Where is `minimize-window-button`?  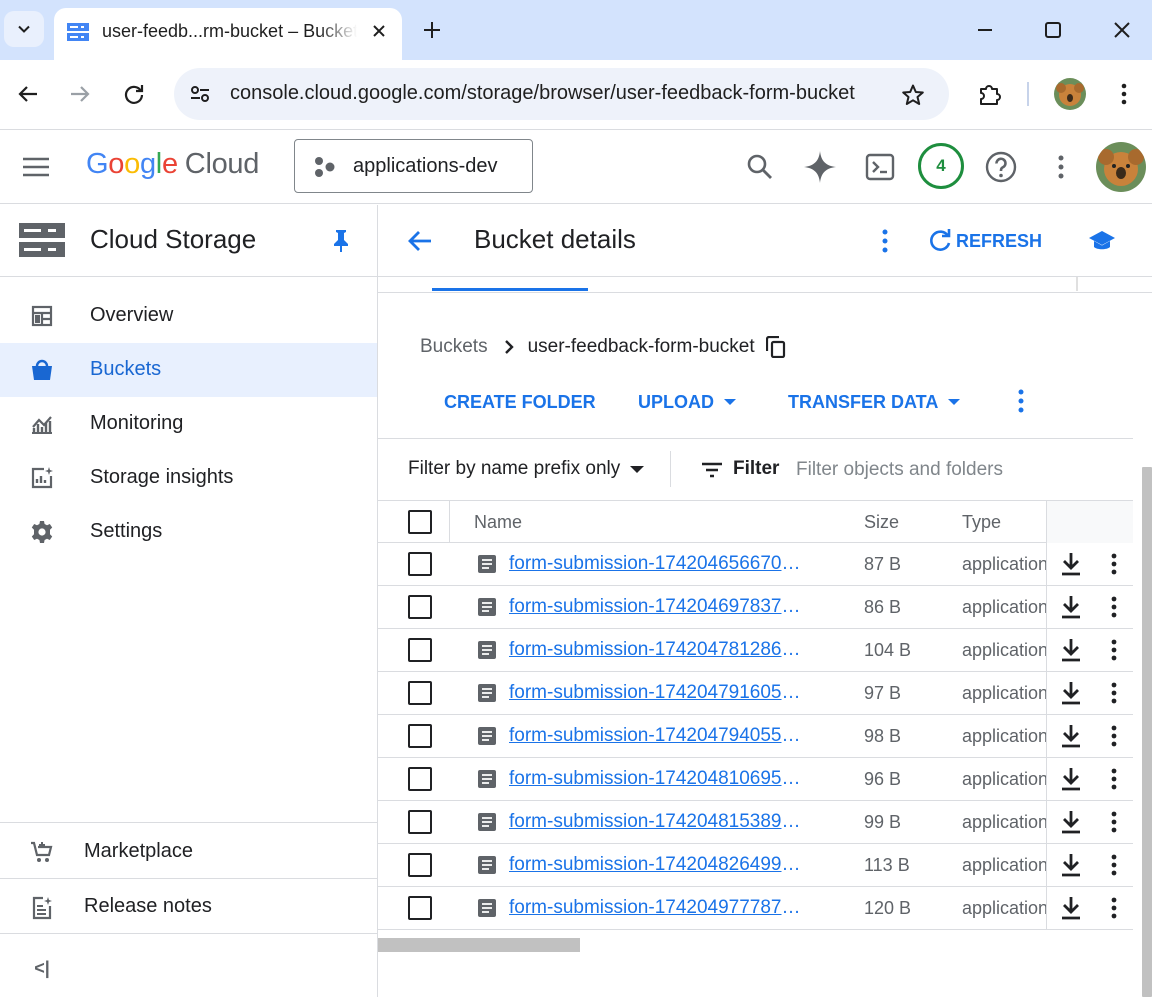 minimize-window-button is located at coordinates (985, 30).